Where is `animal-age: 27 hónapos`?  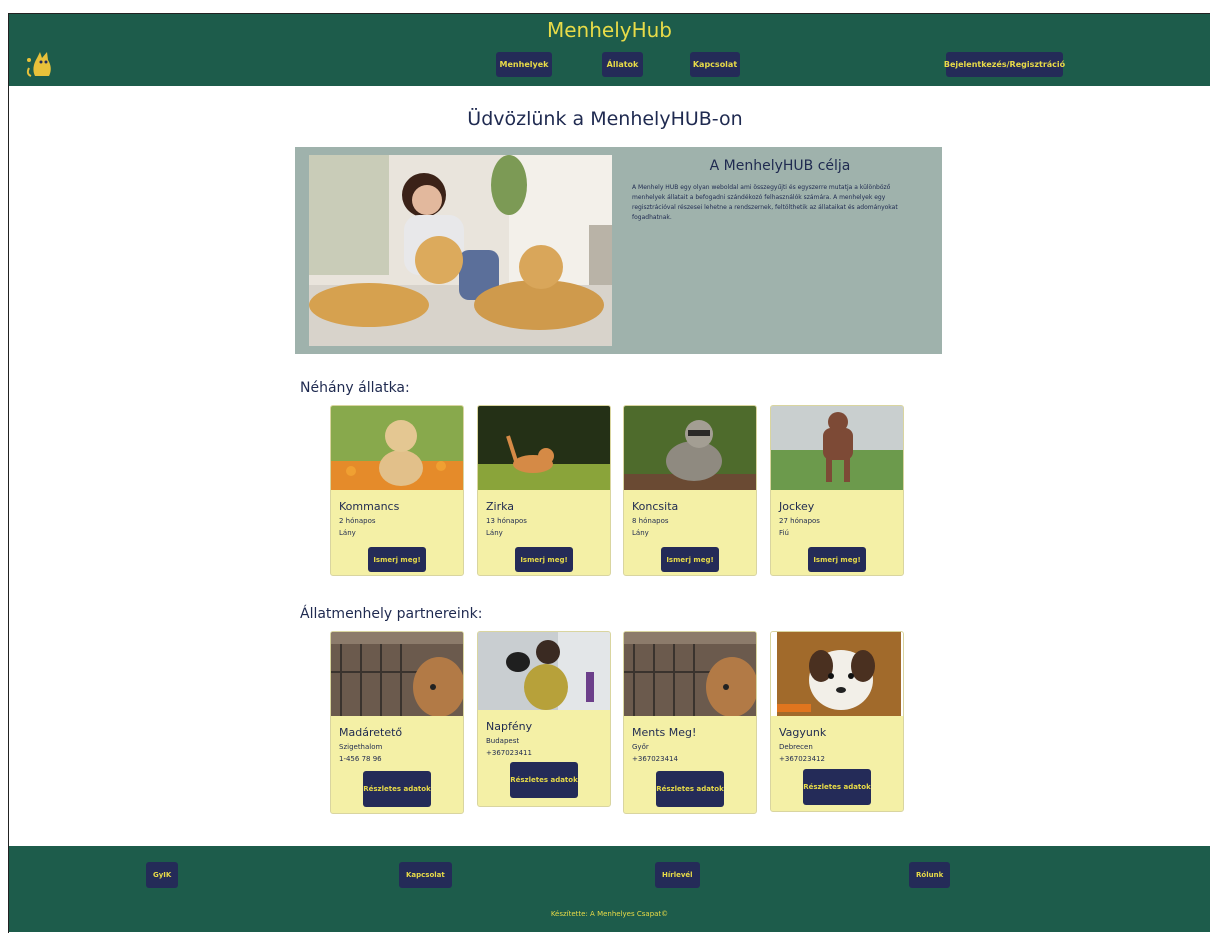 animal-age: 27 hónapos is located at coordinates (799, 521).